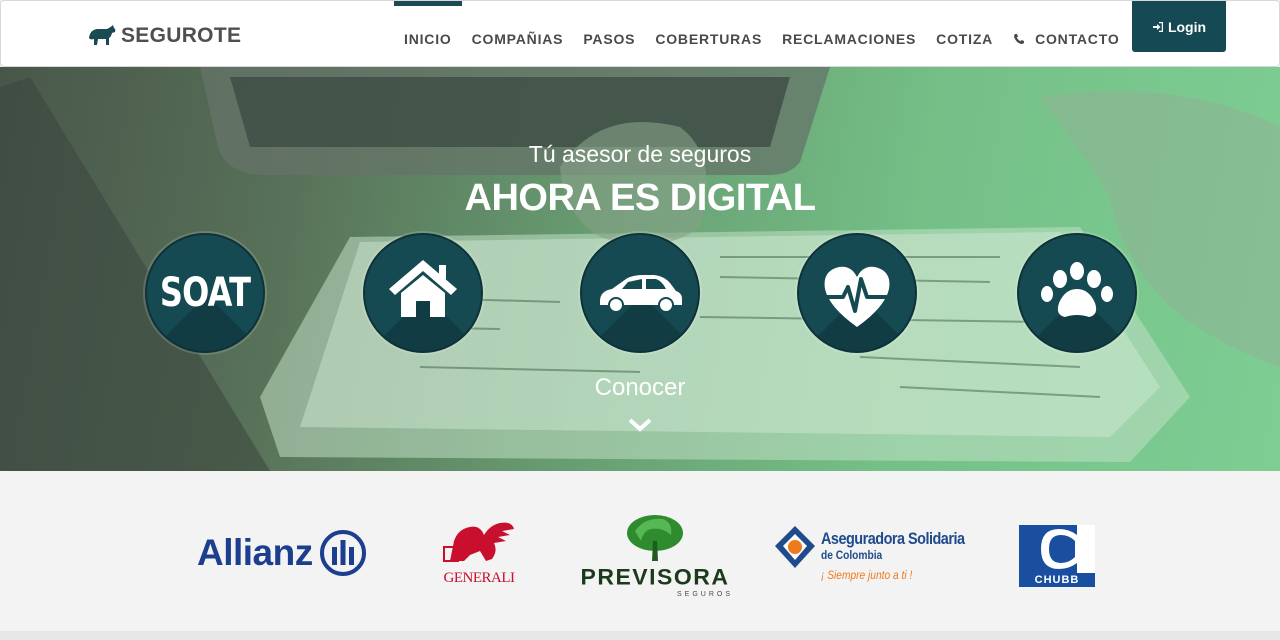 The width and height of the screenshot is (1280, 640). I want to click on chevron-down-icon, so click(640, 425).